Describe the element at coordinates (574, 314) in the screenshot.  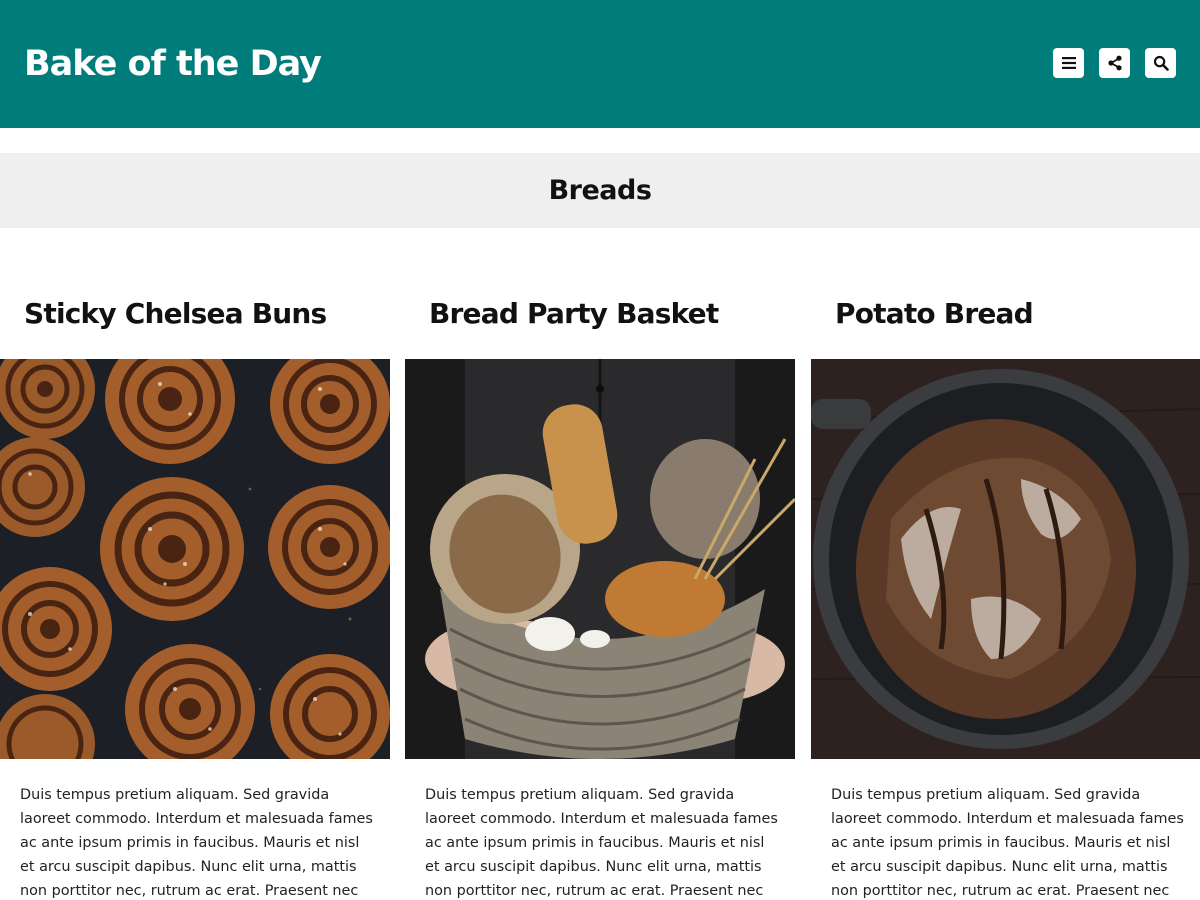
I see `post-title: Bread Party Basket` at that location.